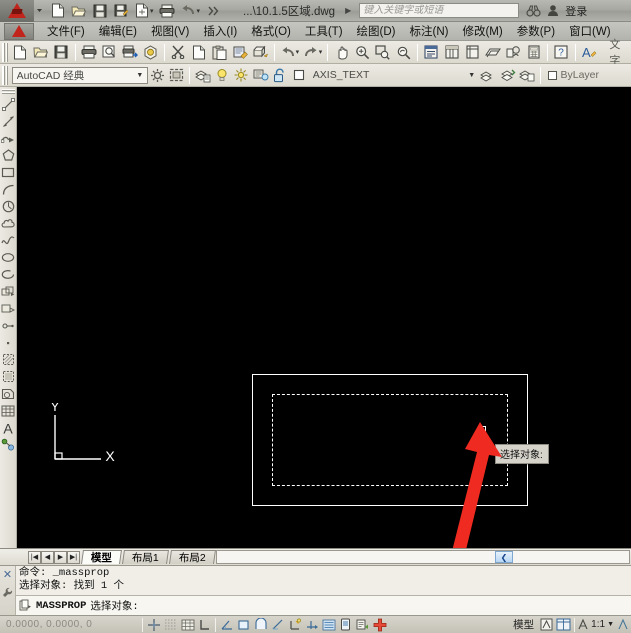 The height and width of the screenshot is (633, 631). What do you see at coordinates (8, 359) in the screenshot?
I see `hatch-icon` at bounding box center [8, 359].